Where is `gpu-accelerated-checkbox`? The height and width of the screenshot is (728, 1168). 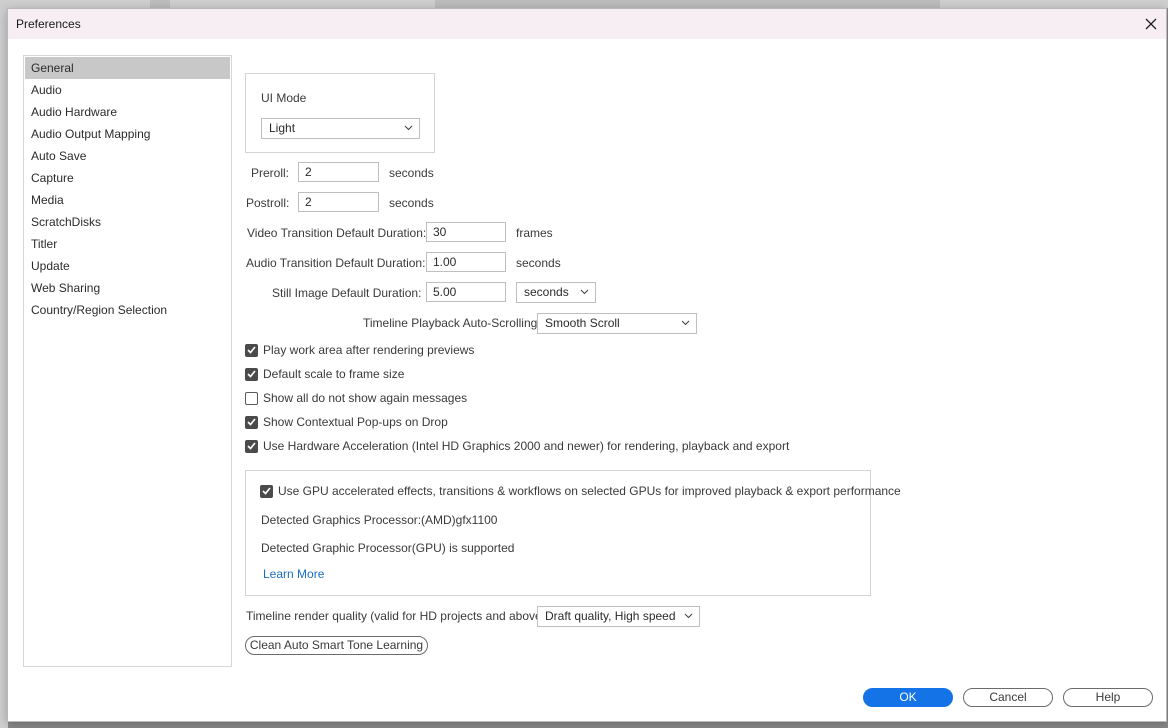
gpu-accelerated-checkbox is located at coordinates (266, 491).